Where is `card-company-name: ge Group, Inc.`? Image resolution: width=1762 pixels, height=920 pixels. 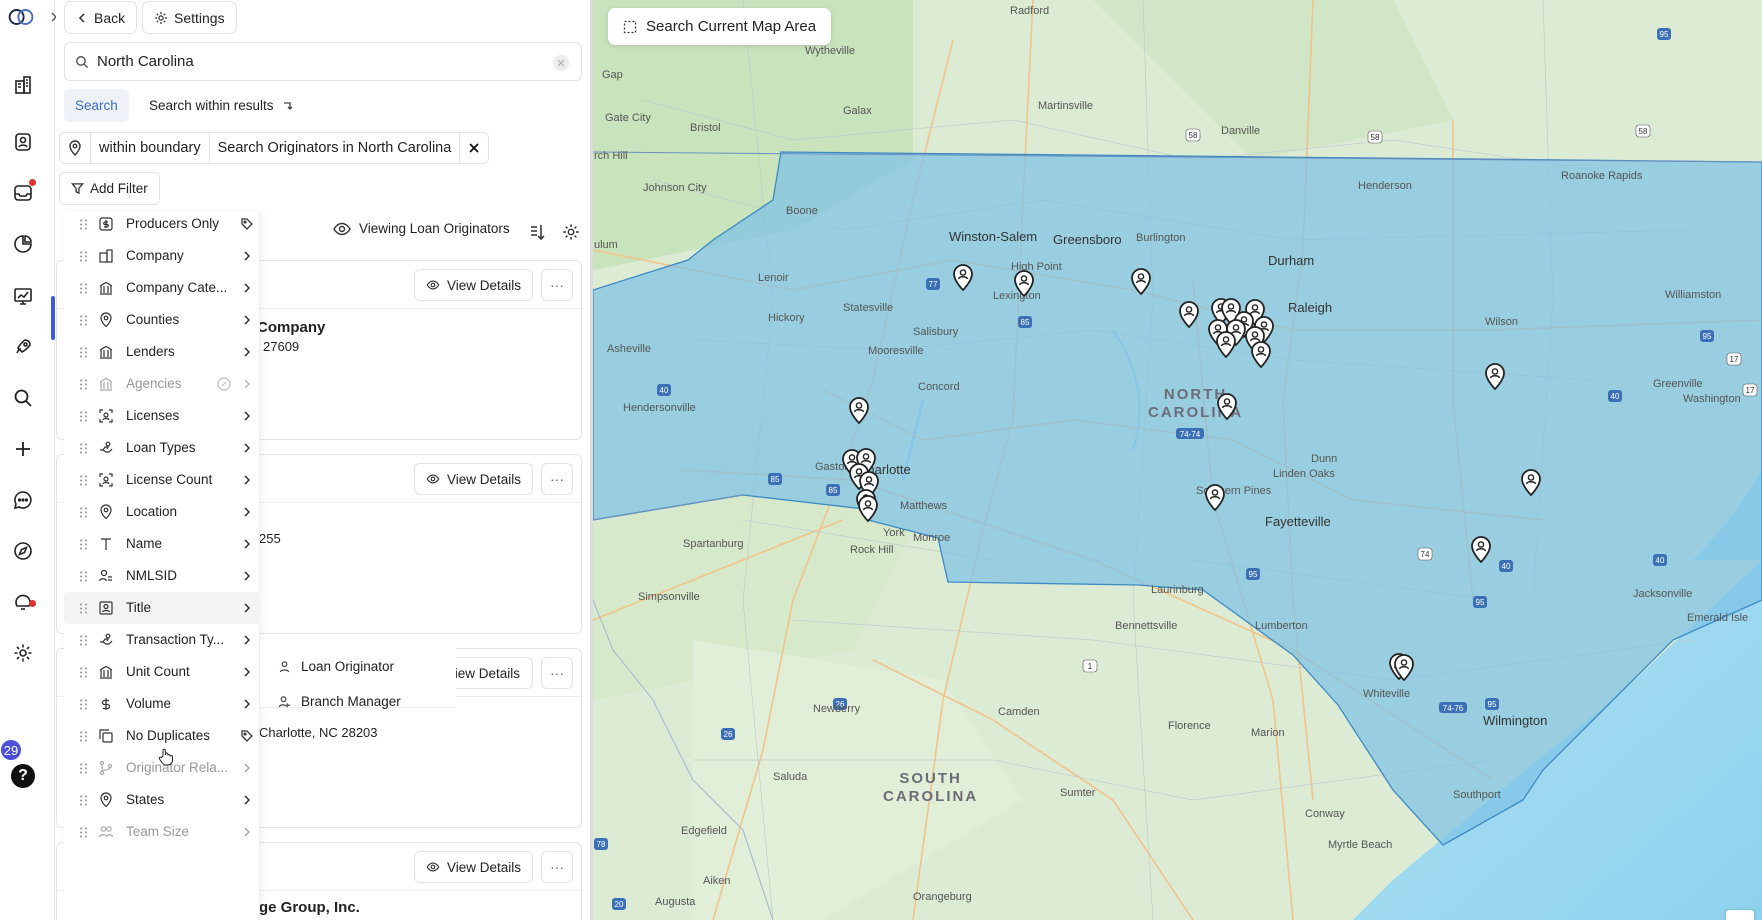
card-company-name: ge Group, Inc. is located at coordinates (309, 907).